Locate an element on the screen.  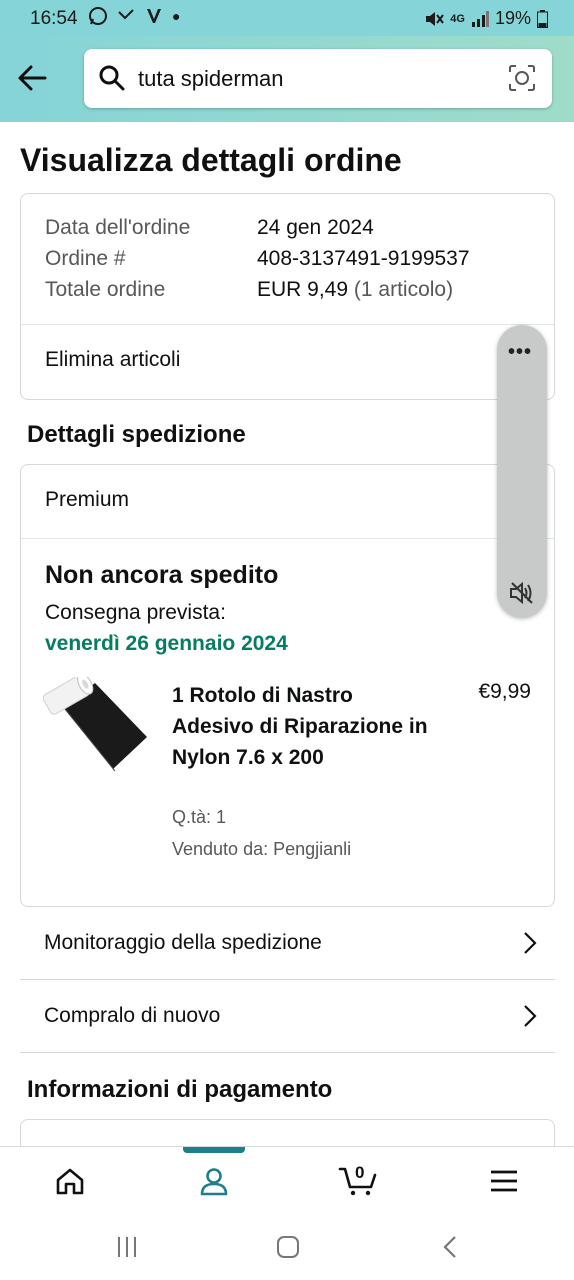
track-shipment-row: Monitoraggio della spedizione is located at coordinates (287, 943).